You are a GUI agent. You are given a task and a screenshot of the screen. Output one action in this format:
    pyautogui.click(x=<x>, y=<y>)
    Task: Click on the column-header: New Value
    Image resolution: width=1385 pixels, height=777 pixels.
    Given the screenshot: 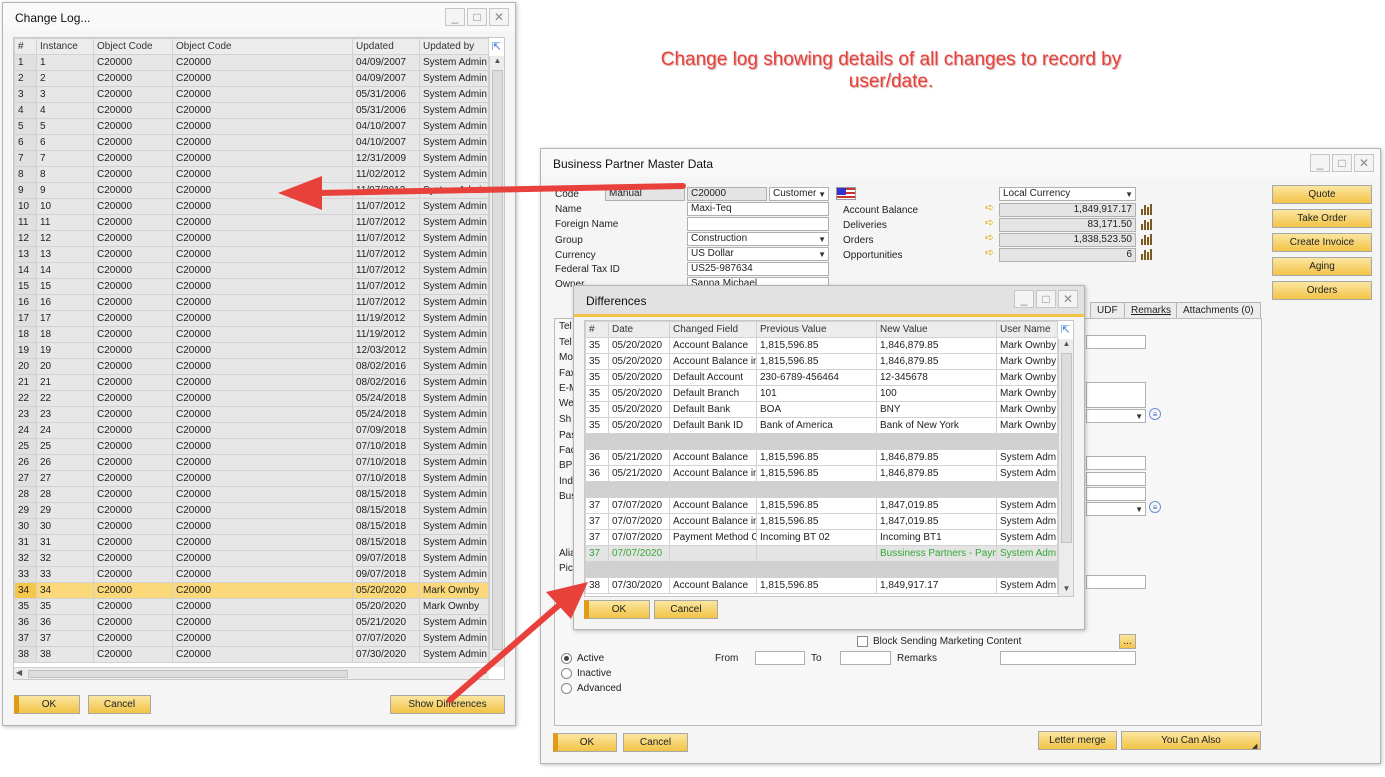 What is the action you would take?
    pyautogui.click(x=936, y=329)
    